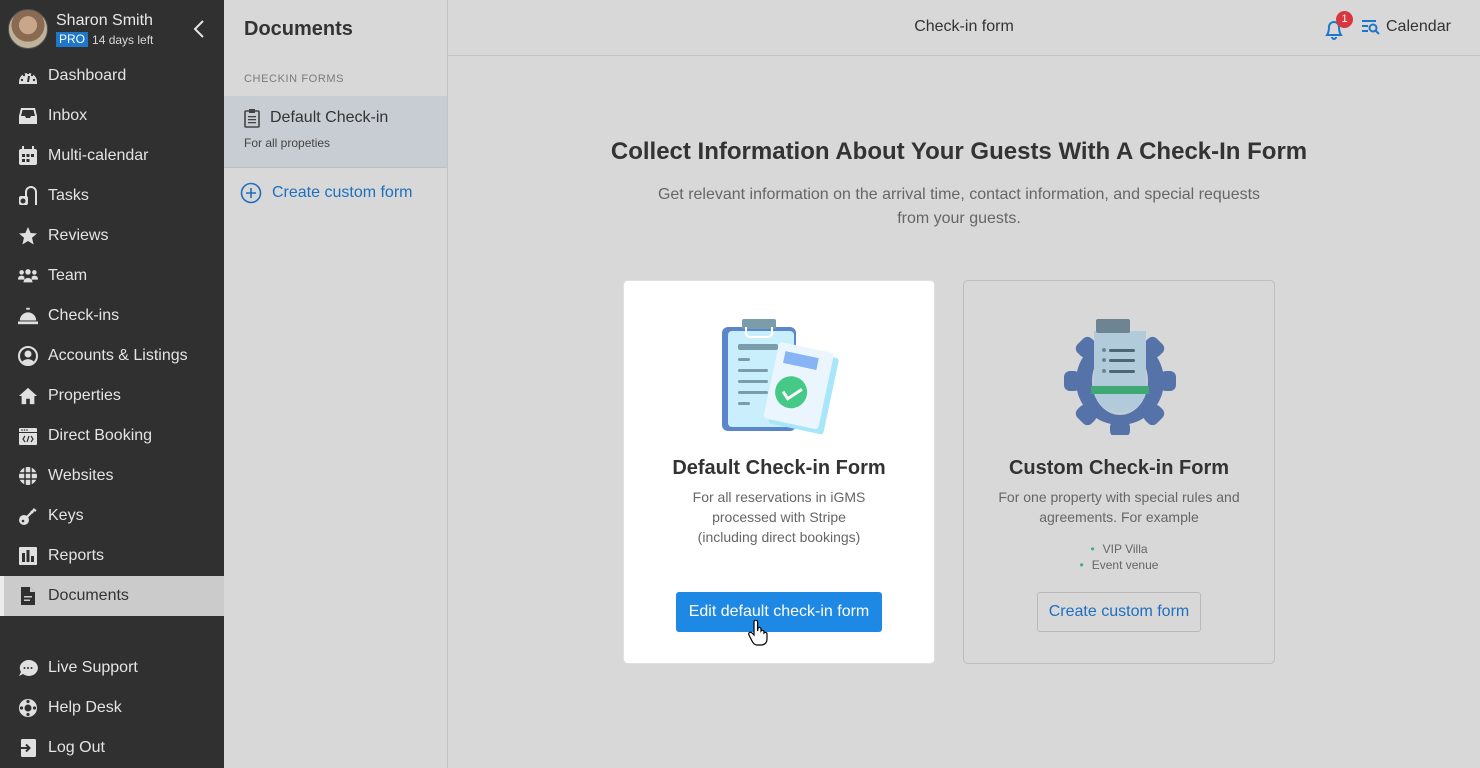  What do you see at coordinates (1119, 468) in the screenshot?
I see `custom-card-title: Custom Check-in Form` at bounding box center [1119, 468].